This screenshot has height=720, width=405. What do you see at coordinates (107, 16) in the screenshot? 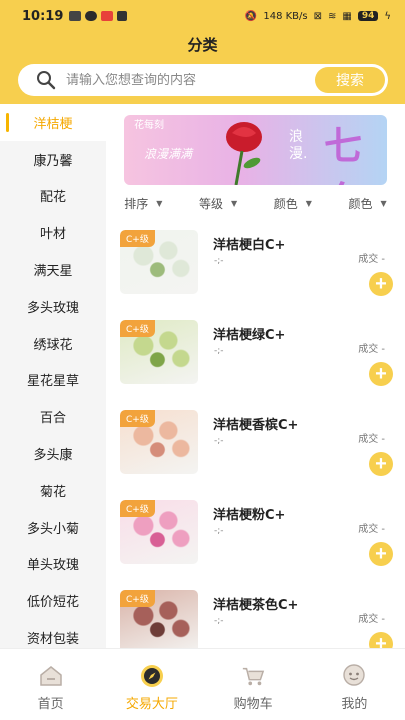
I see `app-badge-icon` at bounding box center [107, 16].